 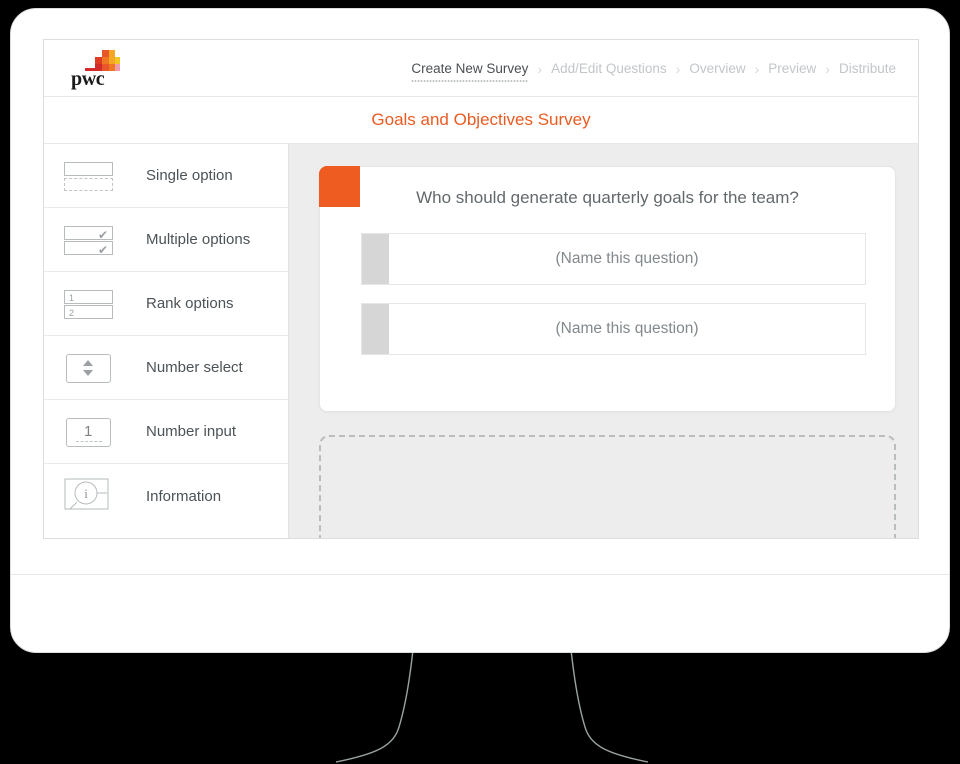 What do you see at coordinates (198, 239) in the screenshot?
I see `sidebar-item-label: Multiple options` at bounding box center [198, 239].